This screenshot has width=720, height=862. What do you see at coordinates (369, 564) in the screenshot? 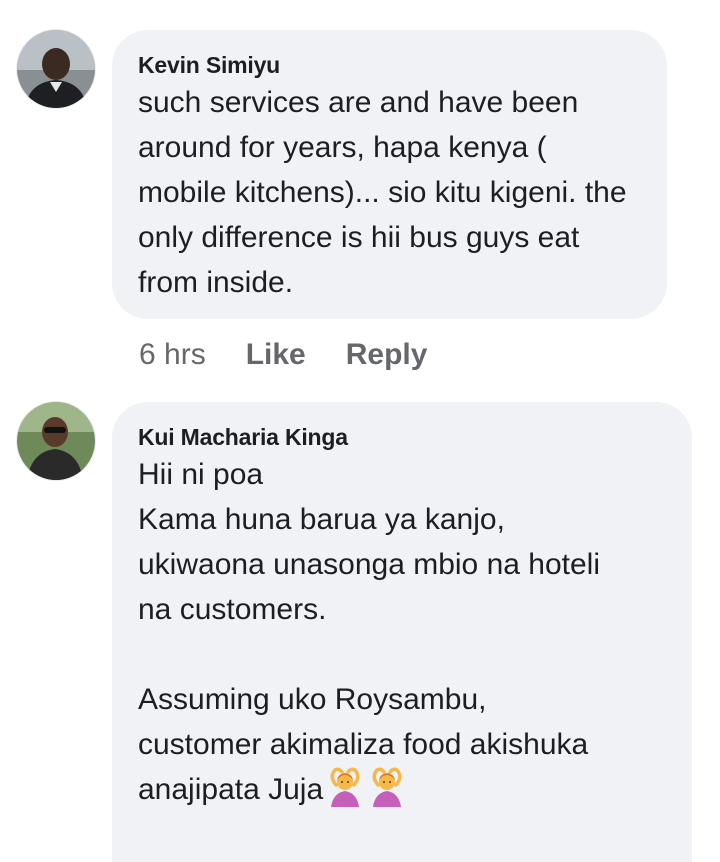
I see `comment-line: ukiwaona unasonga mbio na hoteli` at bounding box center [369, 564].